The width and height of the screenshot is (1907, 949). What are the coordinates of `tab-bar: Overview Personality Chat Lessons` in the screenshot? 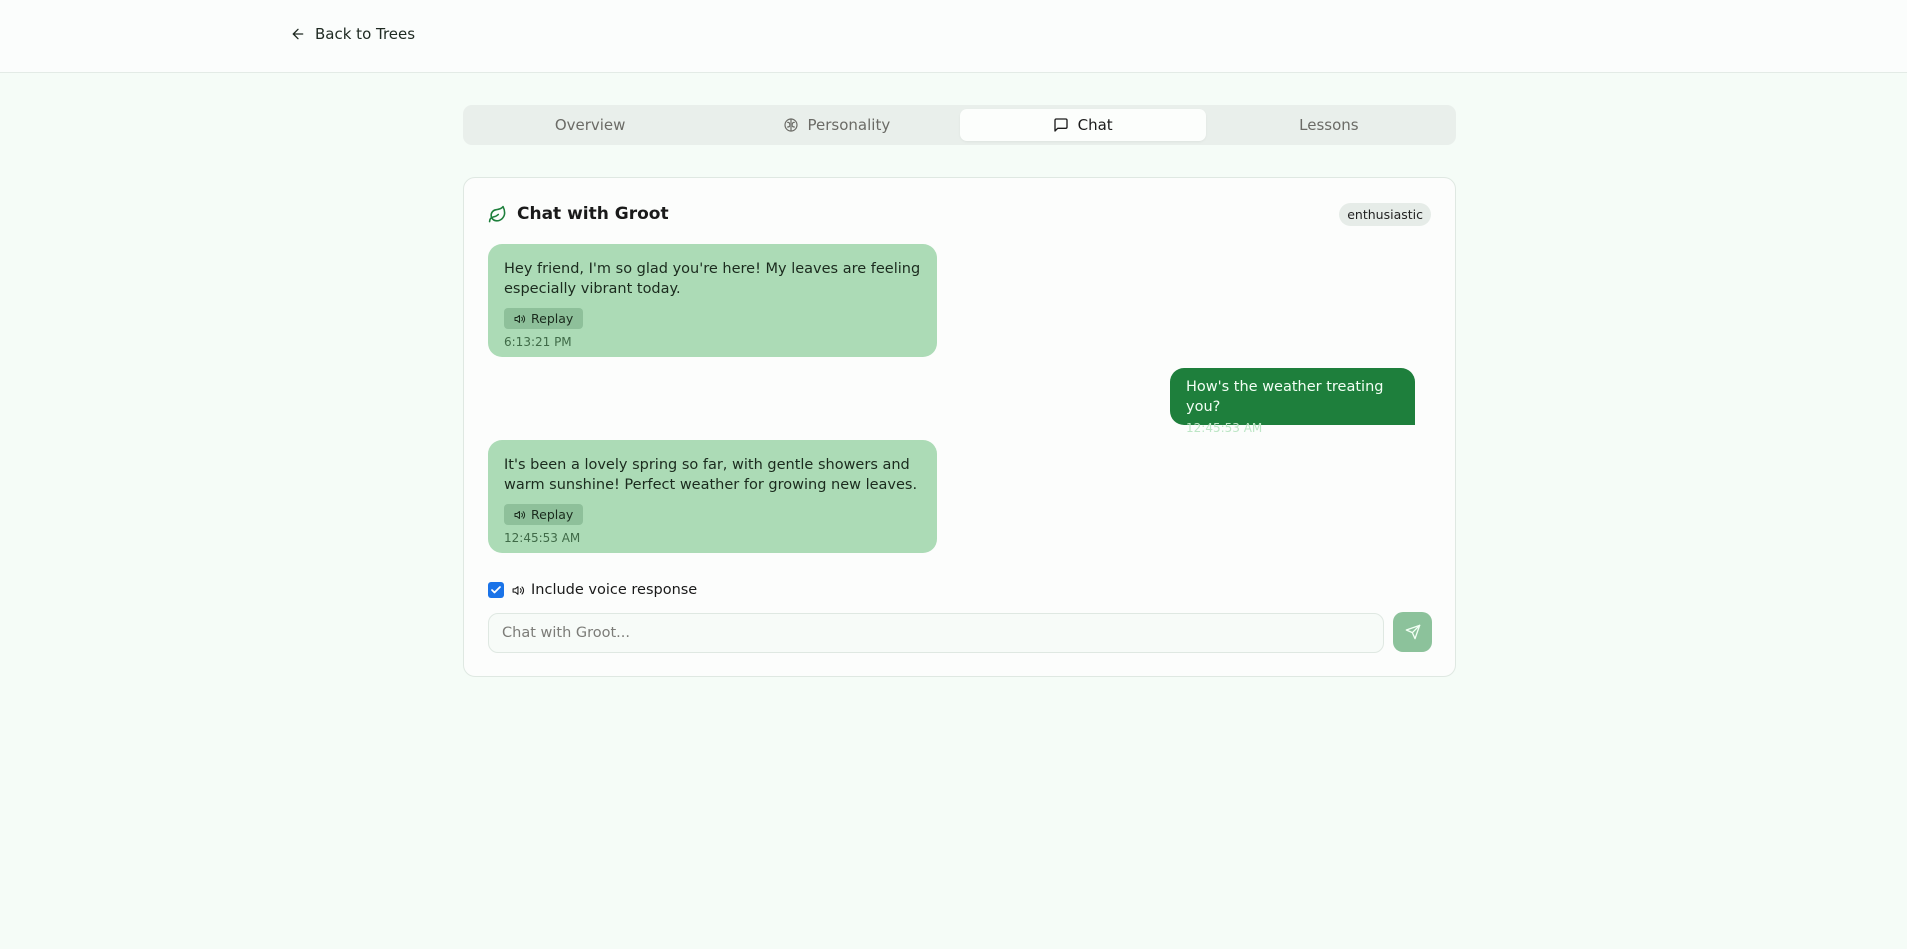 It's located at (959, 125).